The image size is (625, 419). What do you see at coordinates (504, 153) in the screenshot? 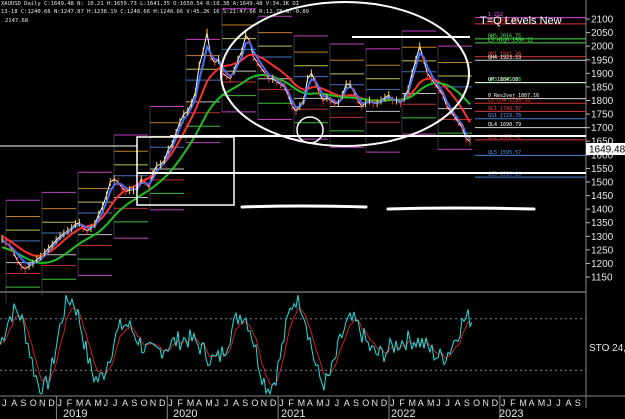
I see `level-label: QL5 1595.57` at bounding box center [504, 153].